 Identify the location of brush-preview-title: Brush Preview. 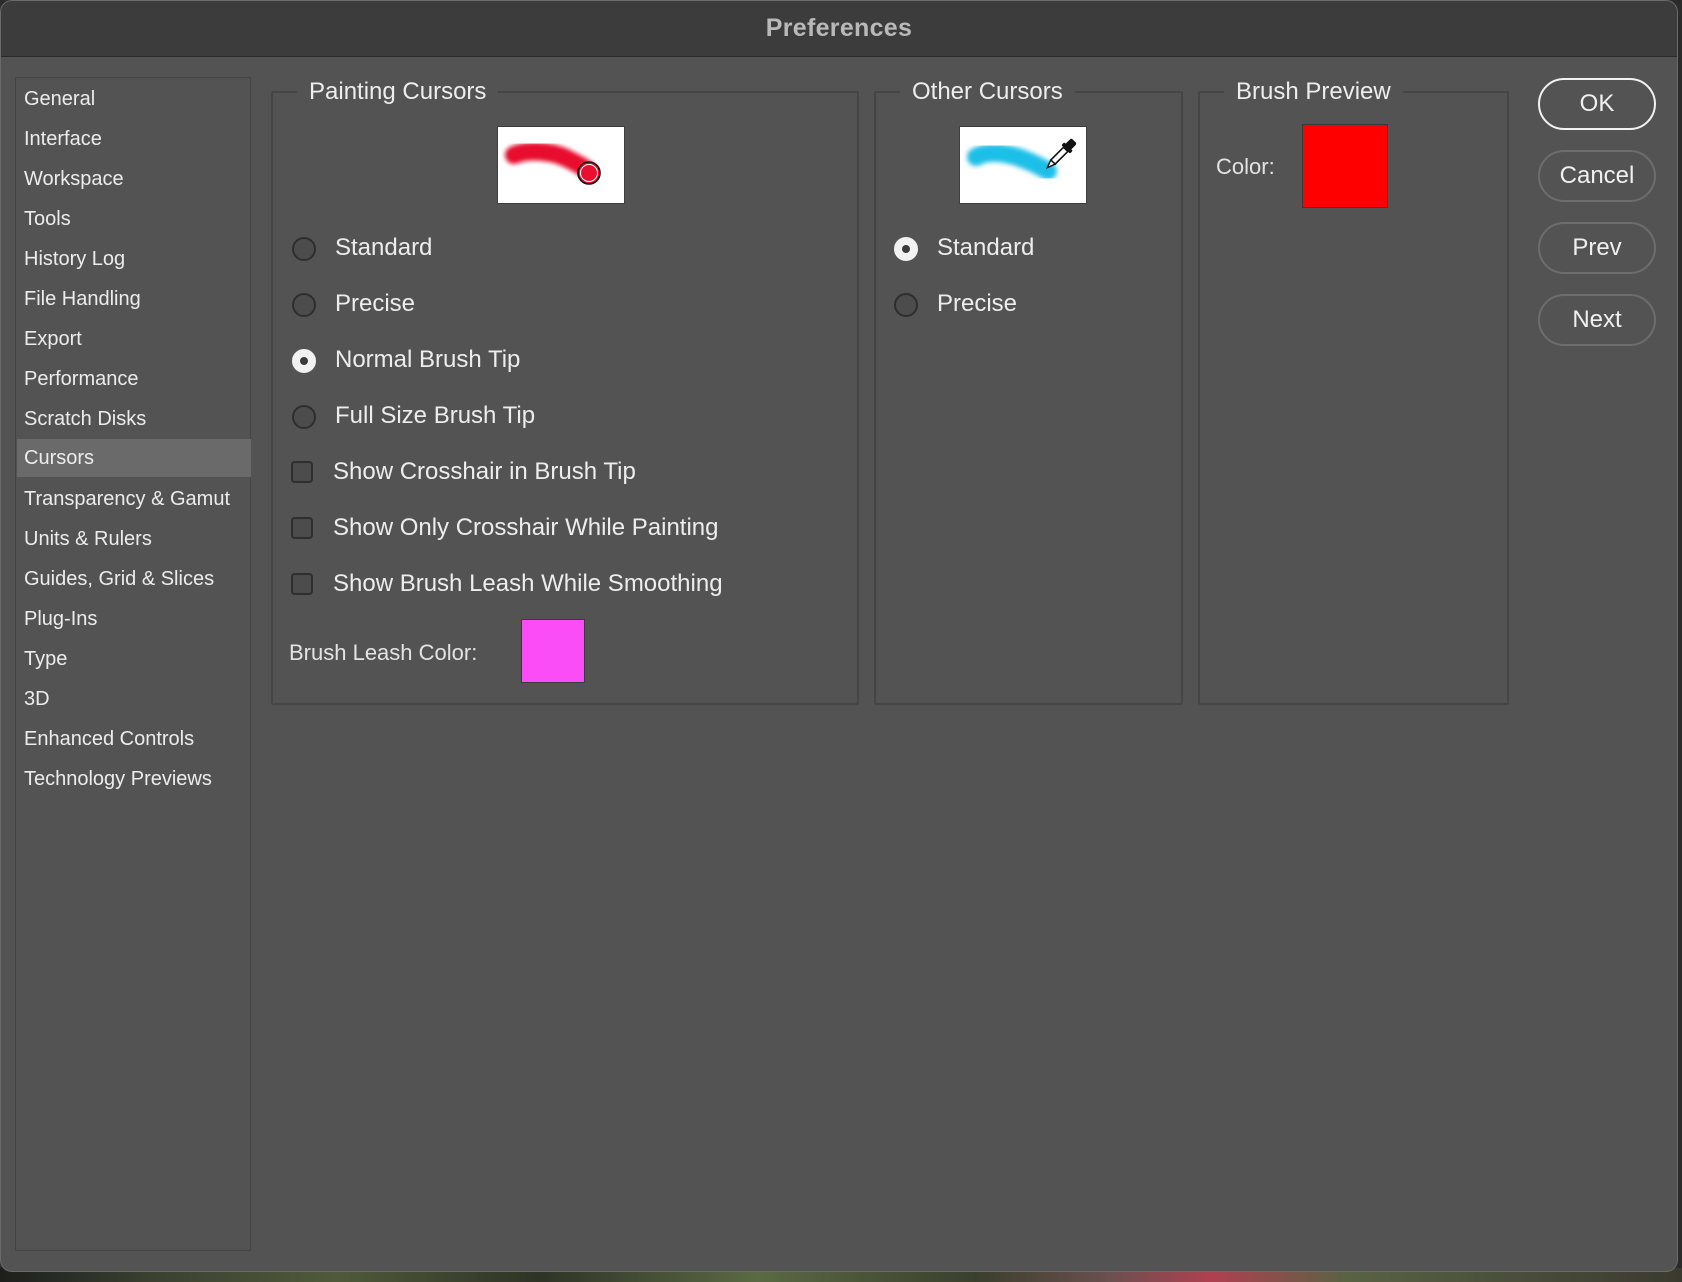
(1313, 91).